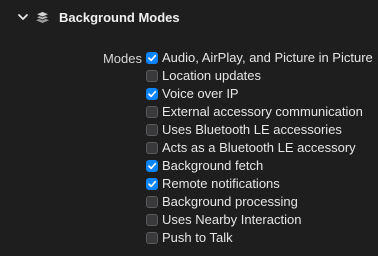 The width and height of the screenshot is (378, 256). I want to click on mode-option: Background fetch, so click(259, 166).